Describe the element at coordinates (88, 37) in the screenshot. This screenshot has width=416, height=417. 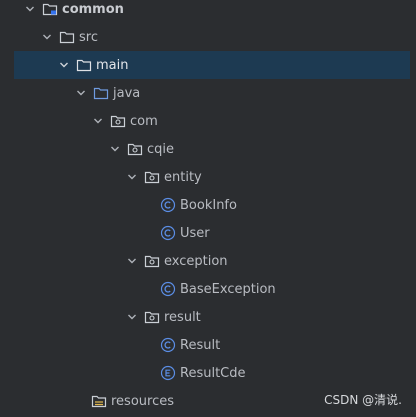
I see `tree-node-label: src` at that location.